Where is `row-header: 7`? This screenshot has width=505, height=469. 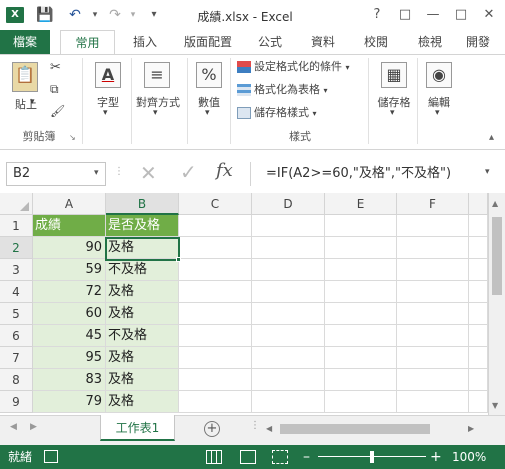
row-header: 7 is located at coordinates (16, 358).